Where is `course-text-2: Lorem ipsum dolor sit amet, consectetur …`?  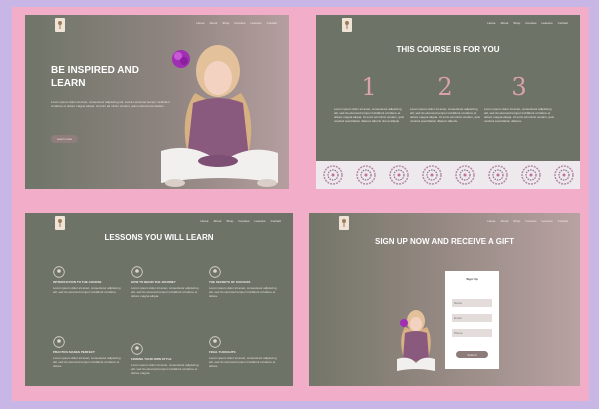
course-text-2: Lorem ipsum dolor sit amet, consectetur … is located at coordinates (445, 115).